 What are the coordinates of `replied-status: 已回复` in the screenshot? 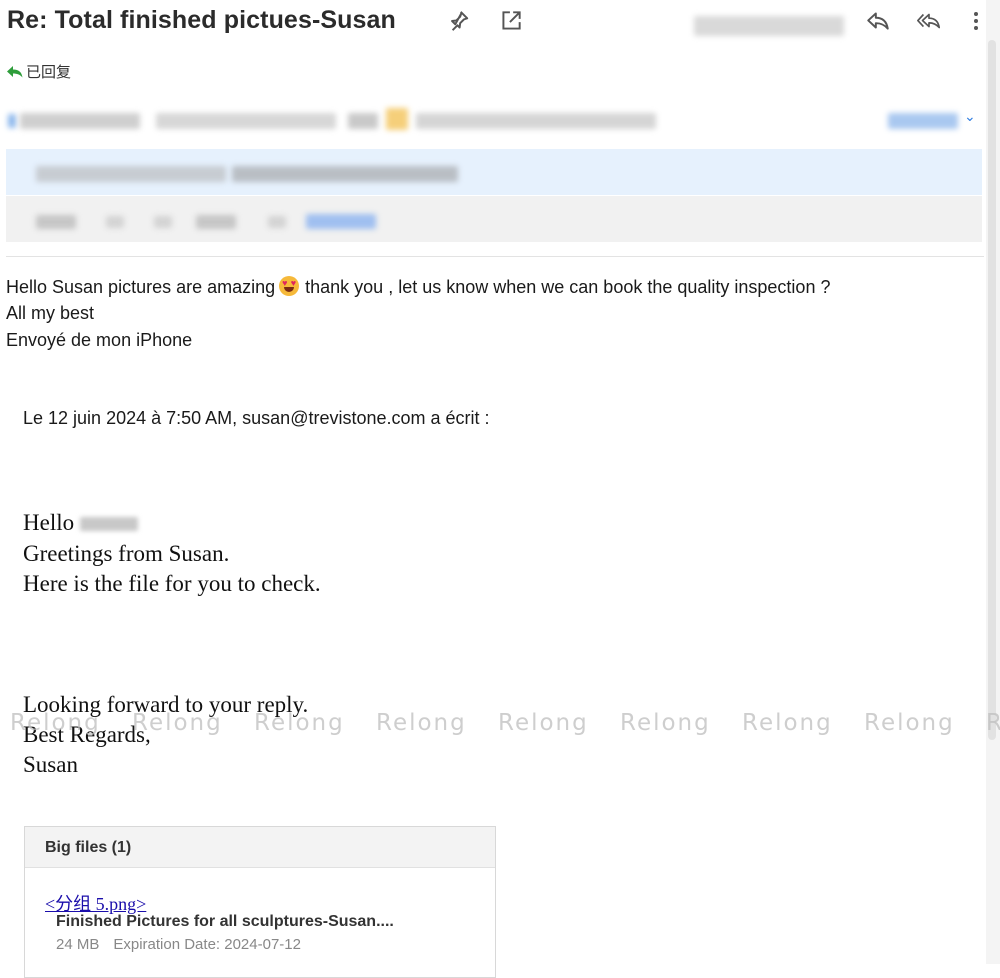 It's located at (39, 71).